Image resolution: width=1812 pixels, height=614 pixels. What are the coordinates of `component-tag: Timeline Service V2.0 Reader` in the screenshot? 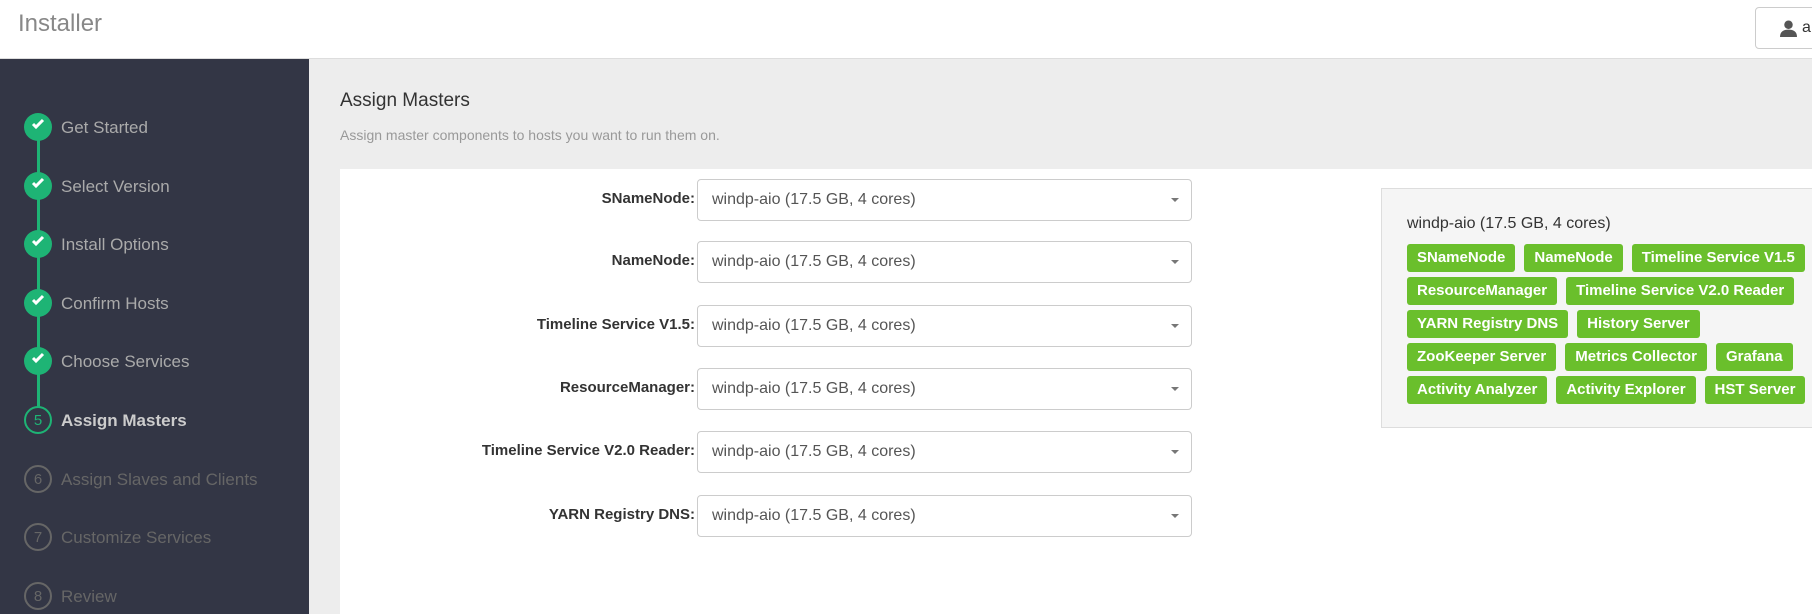 It's located at (1680, 291).